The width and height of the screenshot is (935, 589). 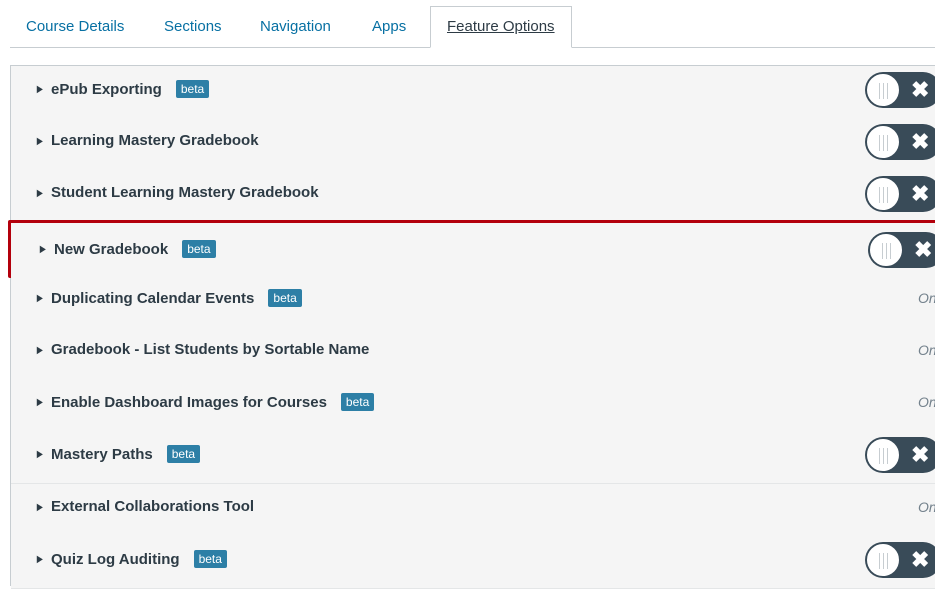 I want to click on feature-row: ▶ Mastery Paths beta ✖, so click(x=473, y=457).